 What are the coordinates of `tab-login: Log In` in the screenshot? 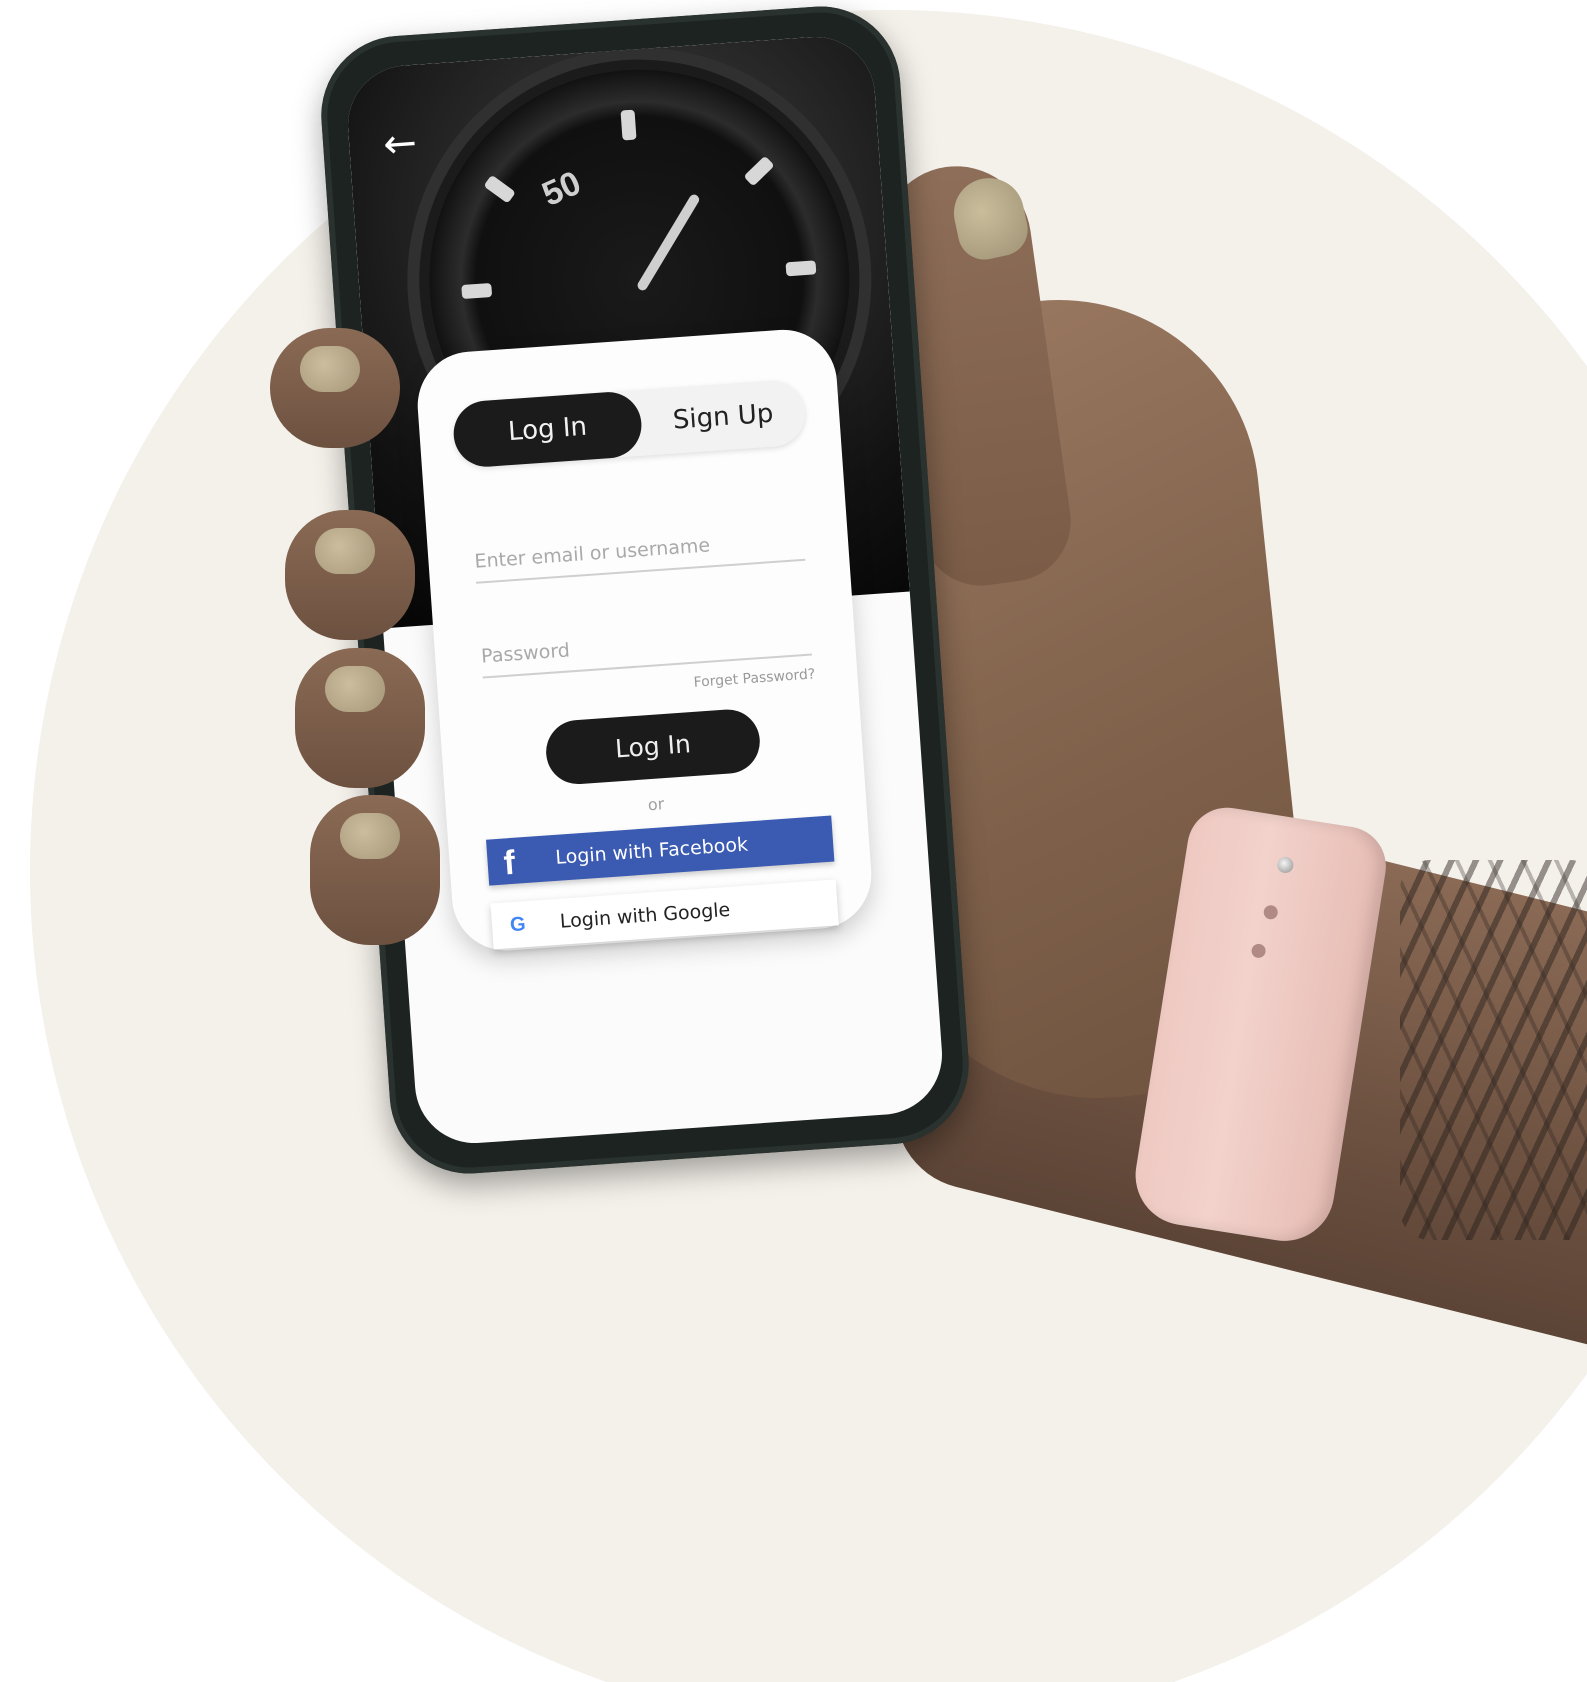 It's located at (547, 429).